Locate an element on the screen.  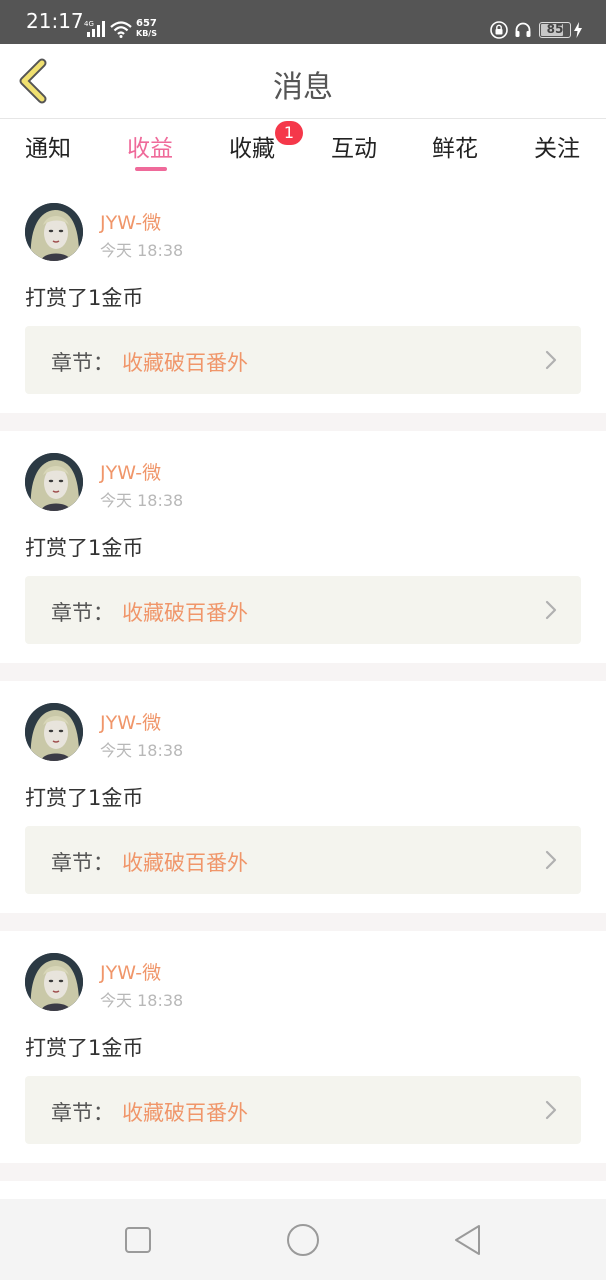
battery-indicator: 85 is located at coordinates (555, 30).